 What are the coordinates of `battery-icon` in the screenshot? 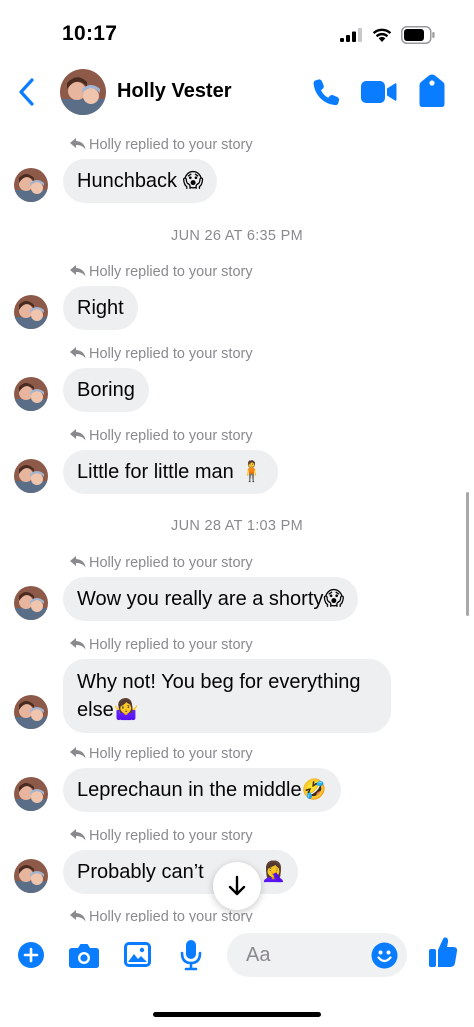 It's located at (418, 35).